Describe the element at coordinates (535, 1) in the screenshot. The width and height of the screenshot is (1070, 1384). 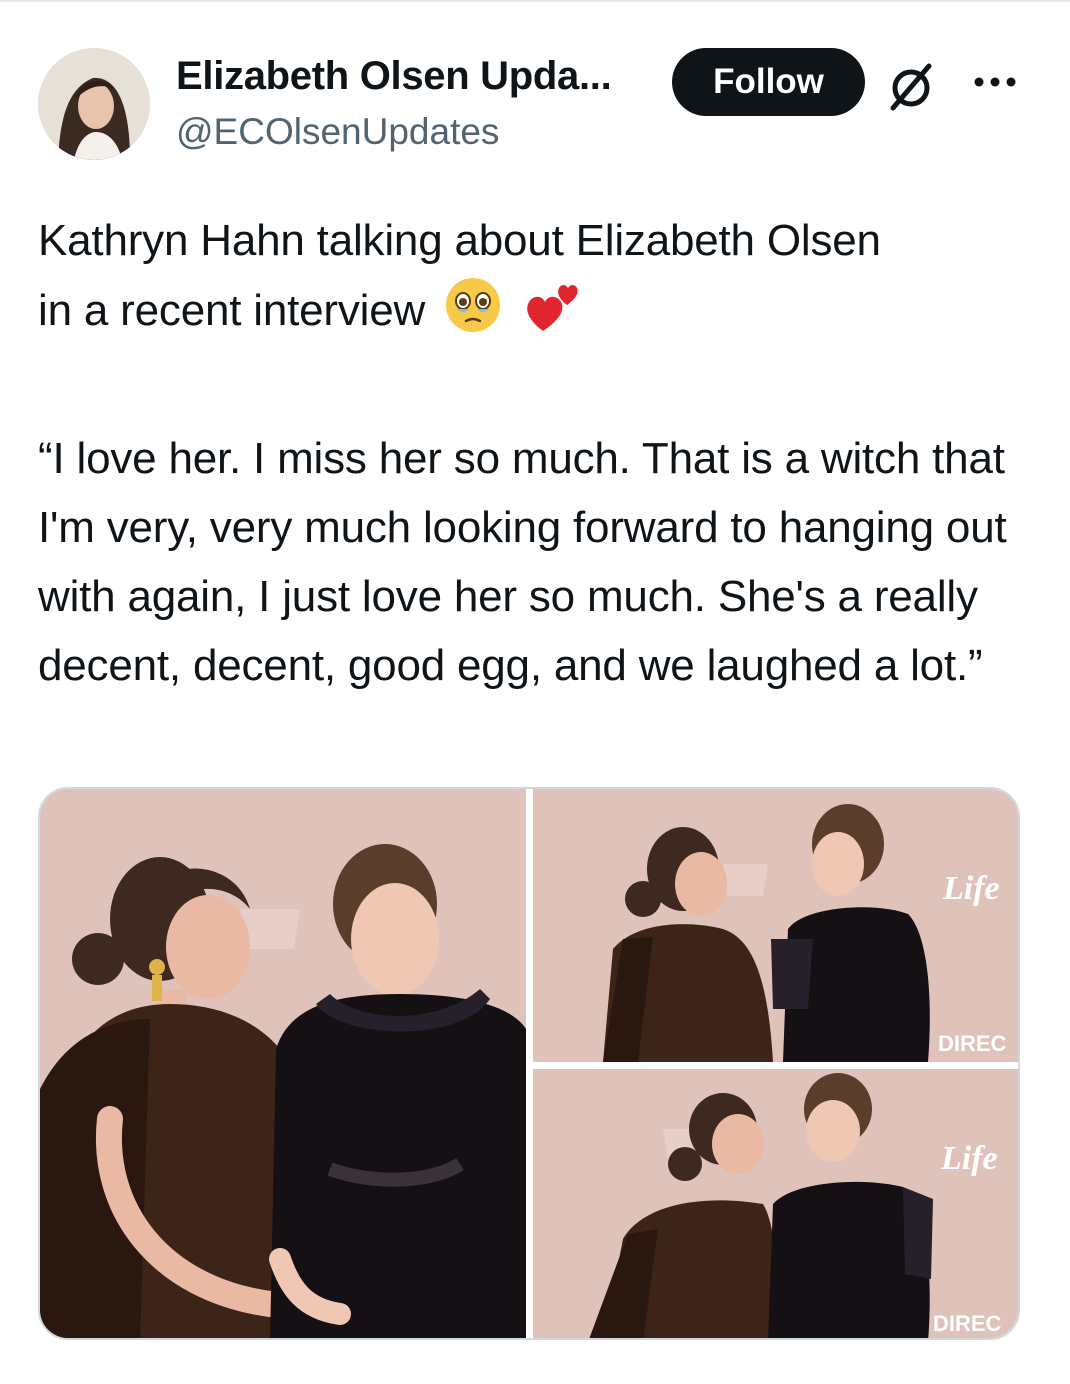
I see `top-divider` at that location.